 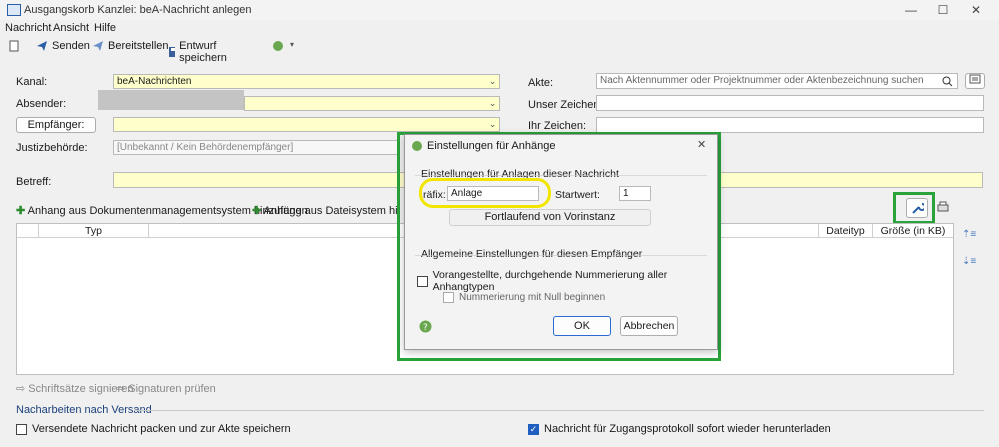 What do you see at coordinates (21, 429) in the screenshot?
I see `pack-save-checkbox` at bounding box center [21, 429].